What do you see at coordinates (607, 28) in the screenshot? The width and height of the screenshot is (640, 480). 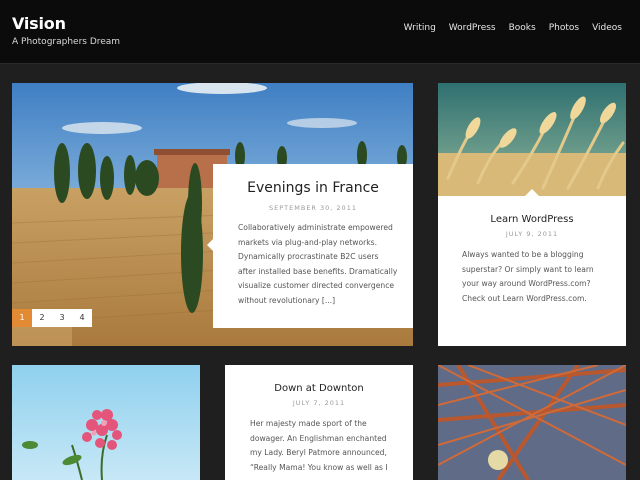 I see `nav-item-videos: Videos` at bounding box center [607, 28].